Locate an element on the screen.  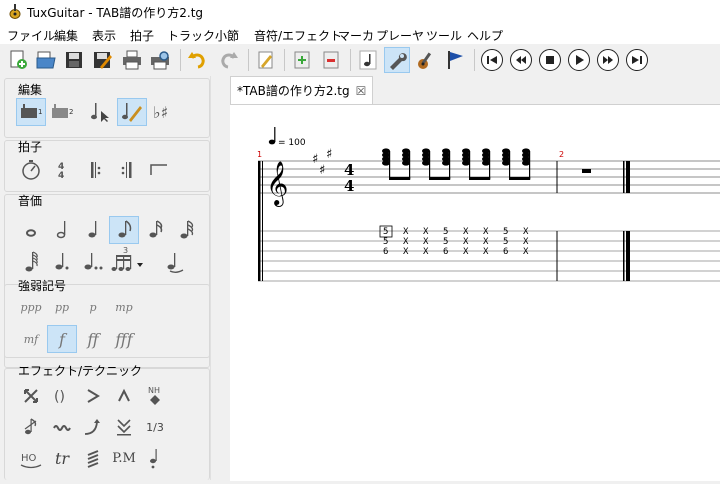
tempo-button is located at coordinates (31, 170).